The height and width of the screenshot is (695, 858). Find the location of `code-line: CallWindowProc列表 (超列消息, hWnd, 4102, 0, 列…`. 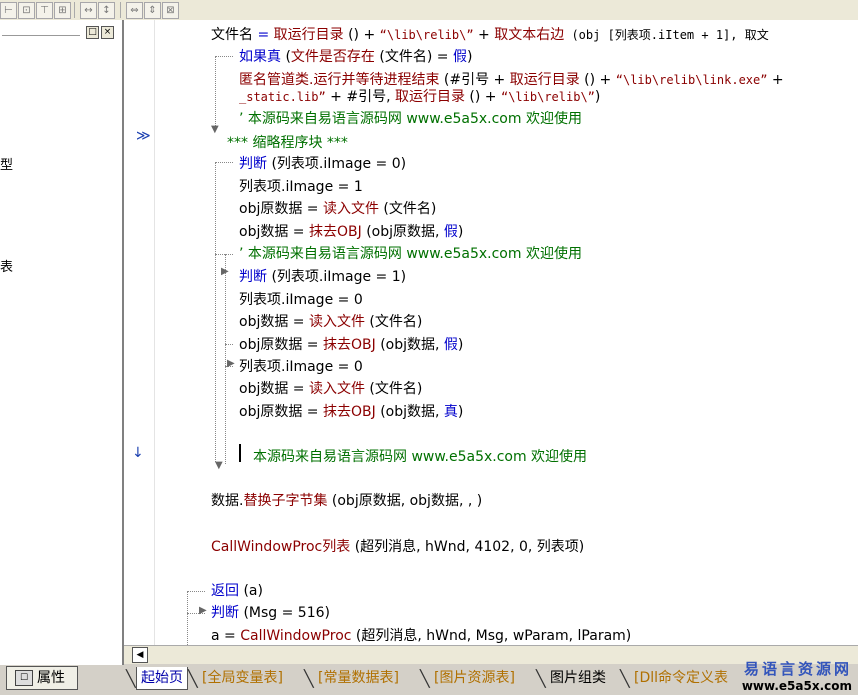

code-line: CallWindowProc列表 (超列消息, hWnd, 4102, 0, 列… is located at coordinates (397, 546).